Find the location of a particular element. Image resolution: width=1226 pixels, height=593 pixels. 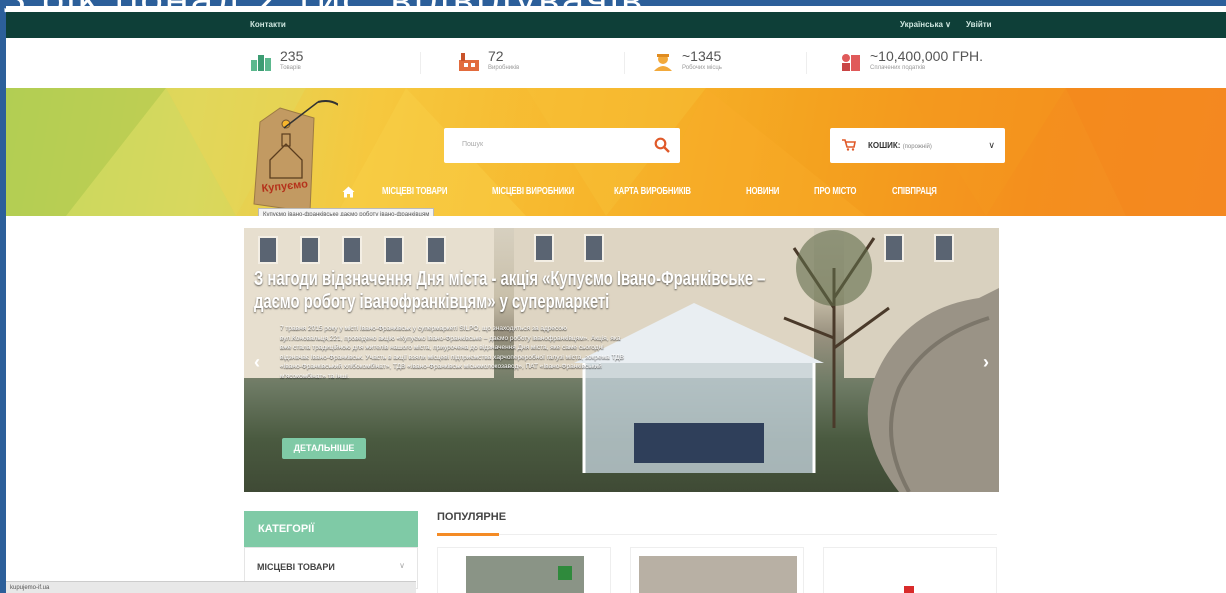

popular-title: ПОПУЛЯРНЕ is located at coordinates (472, 517).